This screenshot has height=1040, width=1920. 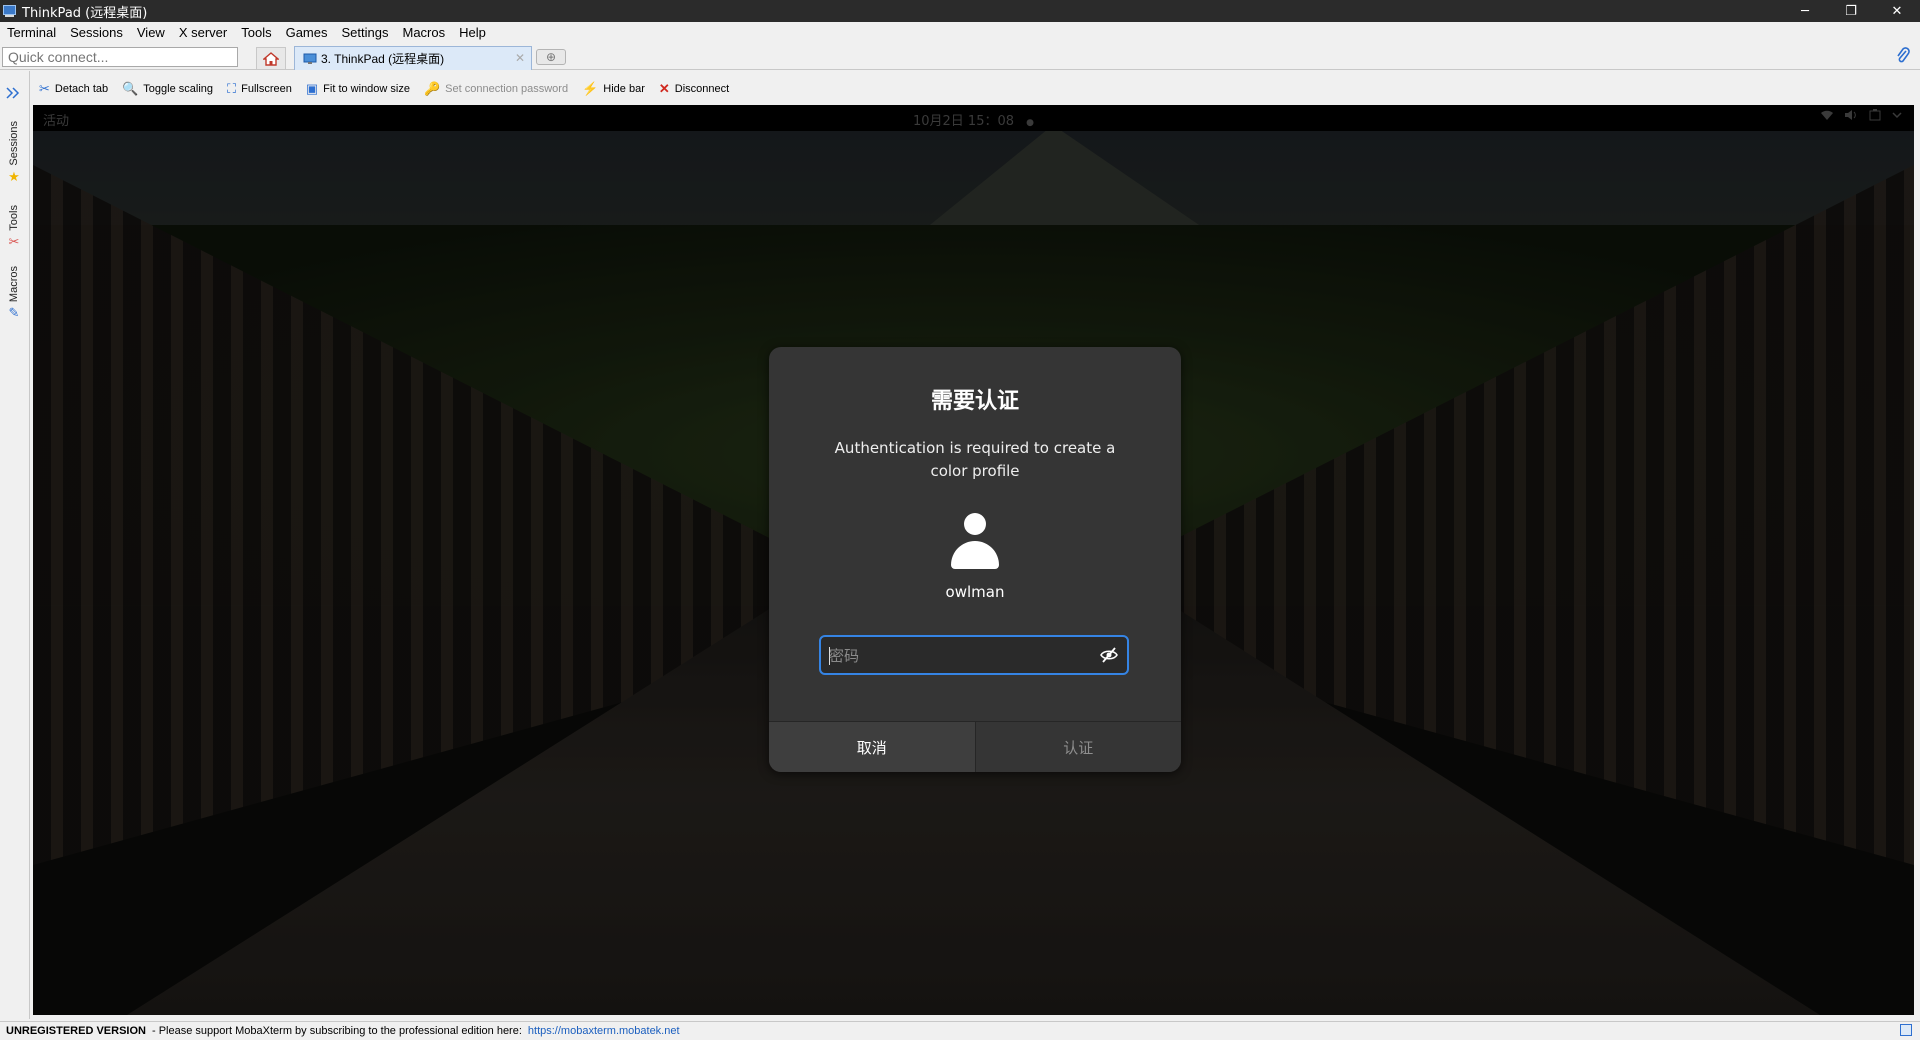 I want to click on disconnect-button: ✕ Disconnect, so click(x=694, y=89).